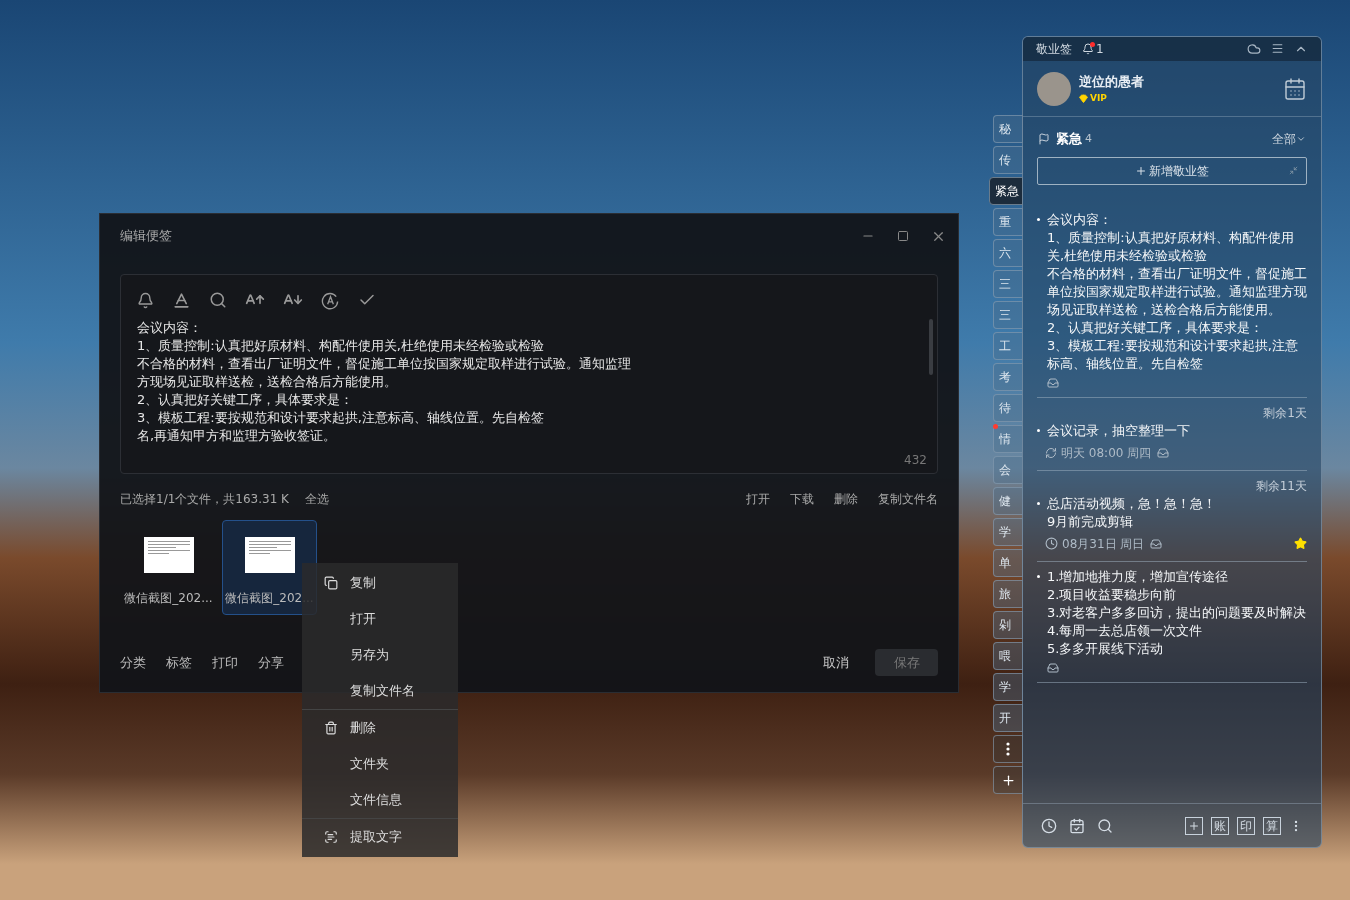 The height and width of the screenshot is (900, 1350). Describe the element at coordinates (1008, 346) in the screenshot. I see `category-tab: 工` at that location.